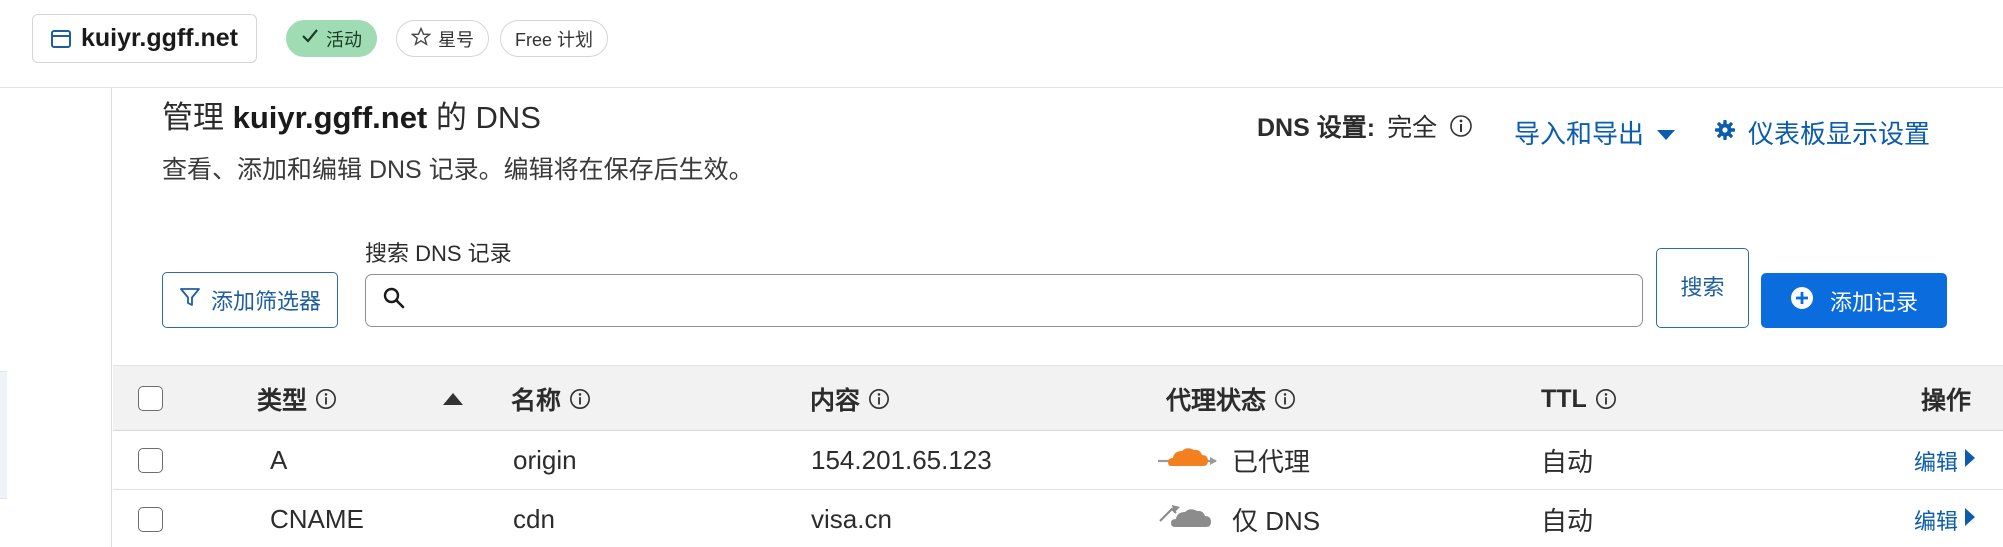 The image size is (2003, 547). Describe the element at coordinates (1802, 301) in the screenshot. I see `plus-circle-icon` at that location.